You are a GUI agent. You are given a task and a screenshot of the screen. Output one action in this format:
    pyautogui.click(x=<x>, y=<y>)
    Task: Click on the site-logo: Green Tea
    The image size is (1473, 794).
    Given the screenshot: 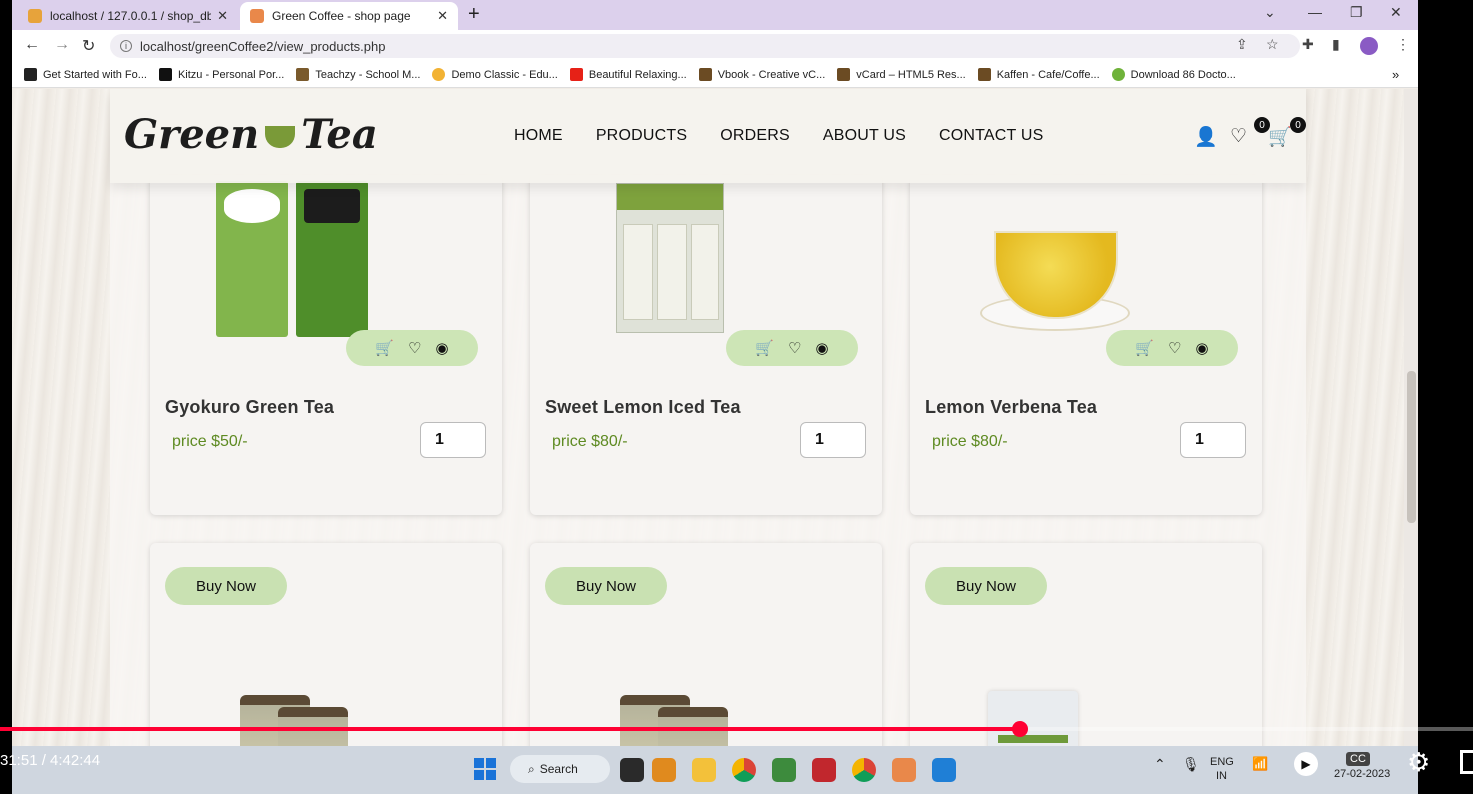 What is the action you would take?
    pyautogui.click(x=251, y=134)
    